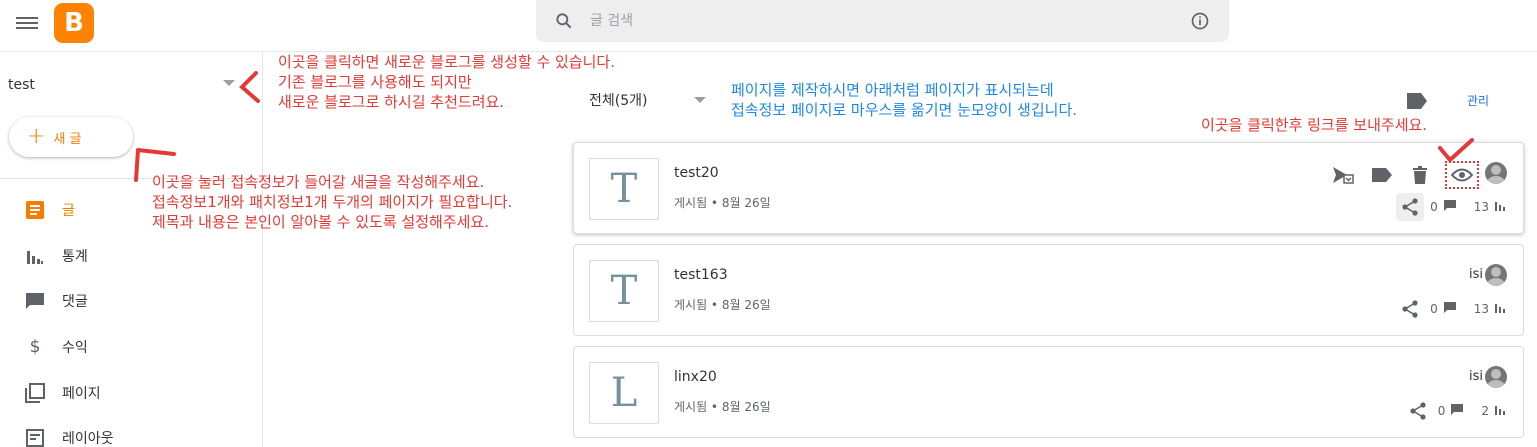 This screenshot has width=1537, height=447. I want to click on hamburger-menu-icon, so click(27, 25).